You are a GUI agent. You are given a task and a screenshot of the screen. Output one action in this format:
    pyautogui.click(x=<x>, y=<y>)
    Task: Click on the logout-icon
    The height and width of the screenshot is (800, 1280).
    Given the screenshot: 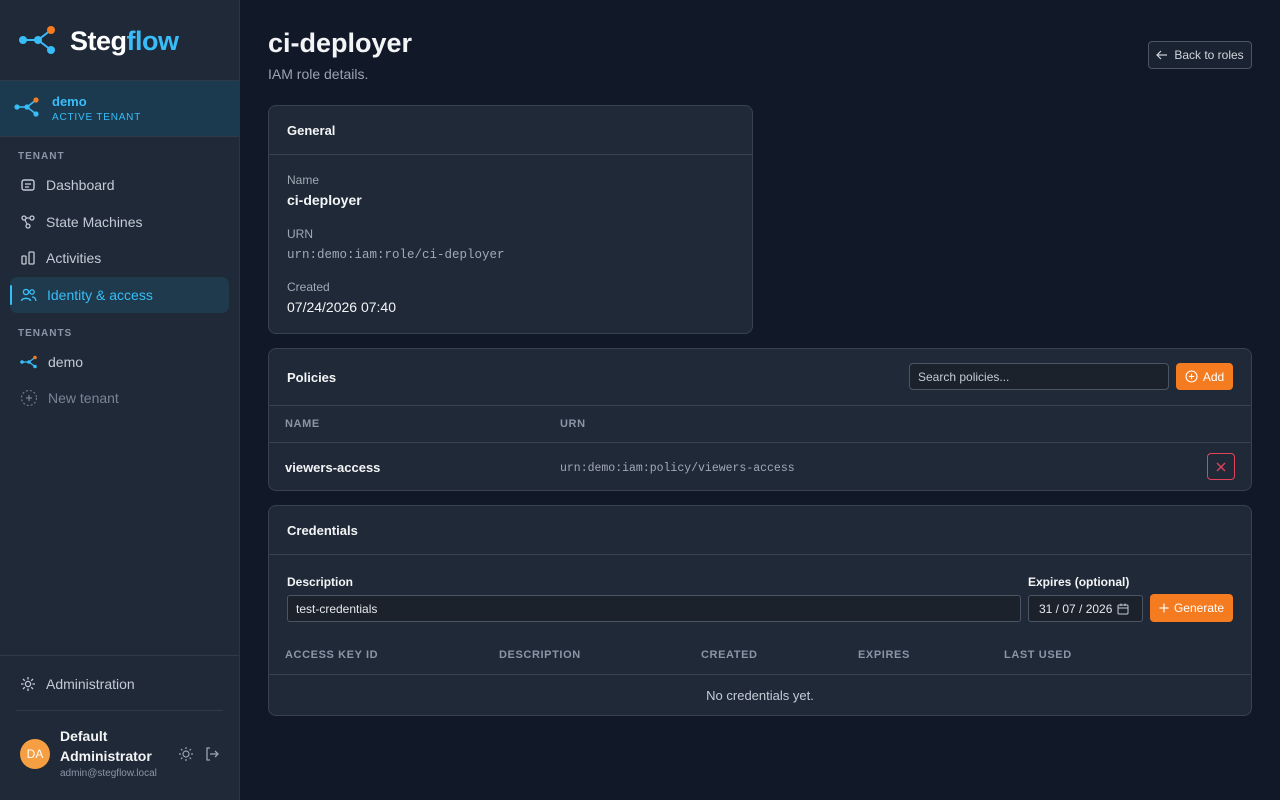 What is the action you would take?
    pyautogui.click(x=212, y=755)
    